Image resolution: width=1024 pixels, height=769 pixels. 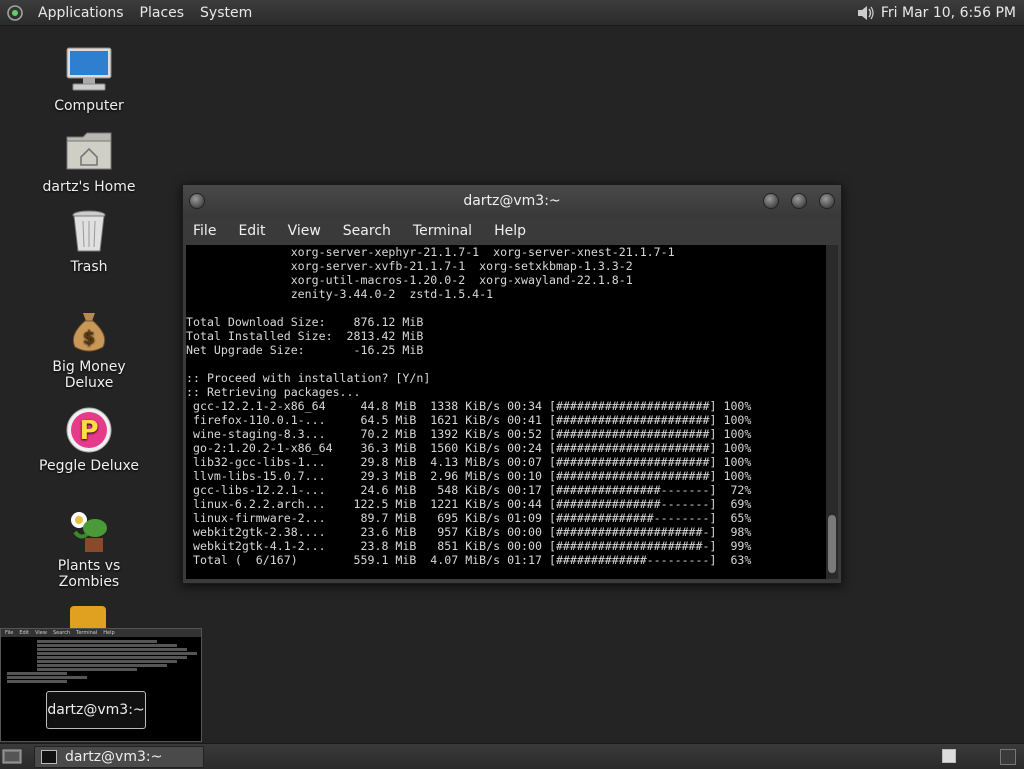 I want to click on clock-area: Fri Mar 10, 6:56 PM, so click(x=937, y=12).